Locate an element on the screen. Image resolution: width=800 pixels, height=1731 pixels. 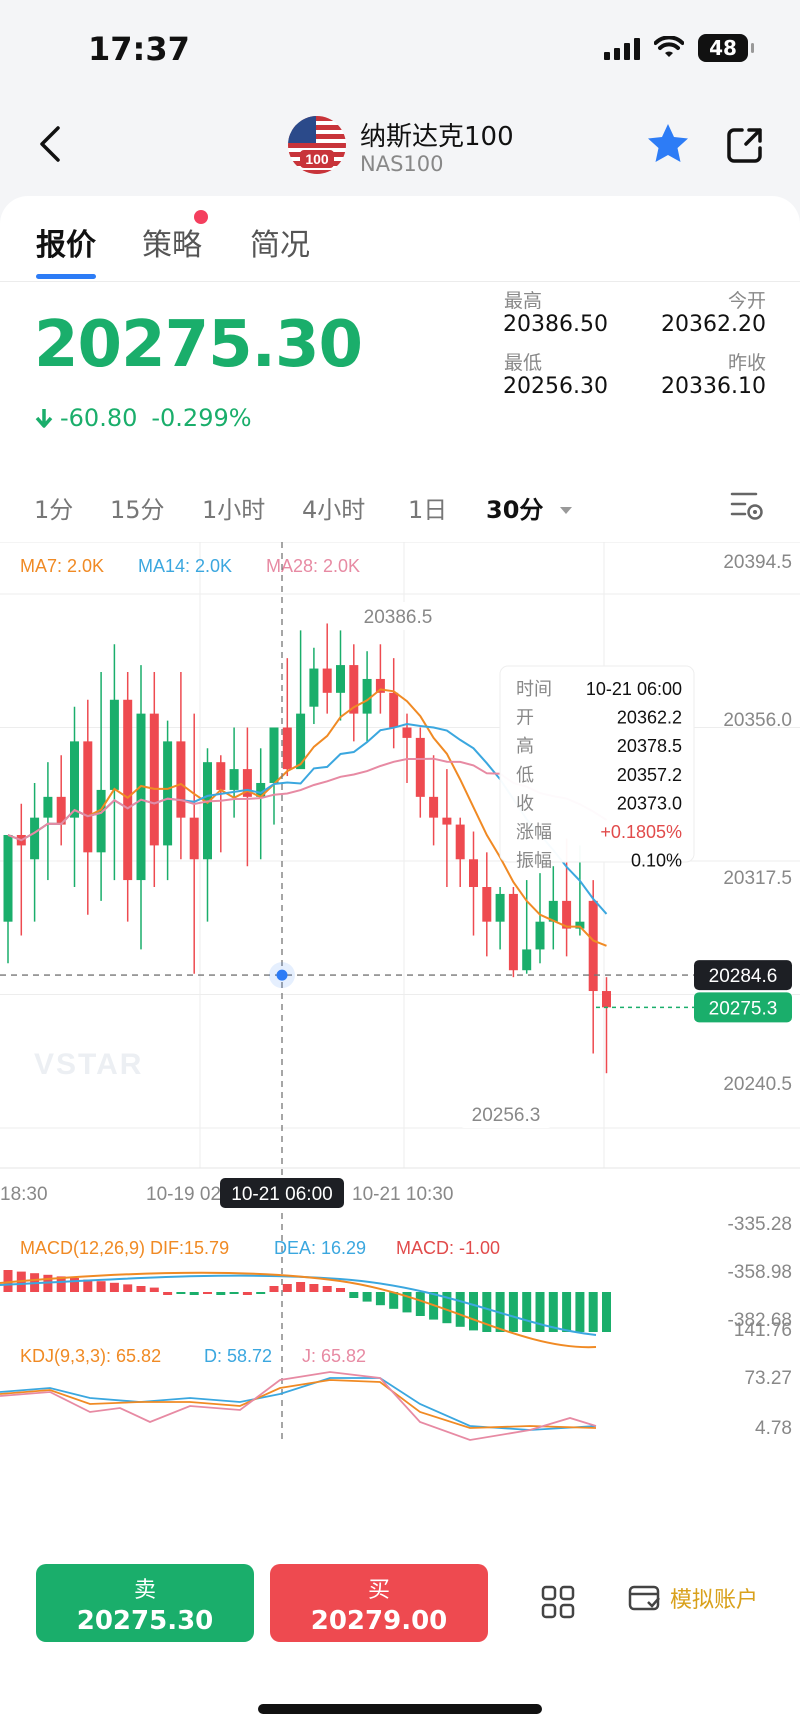
min-marker: 20256.3 is located at coordinates (506, 1115).